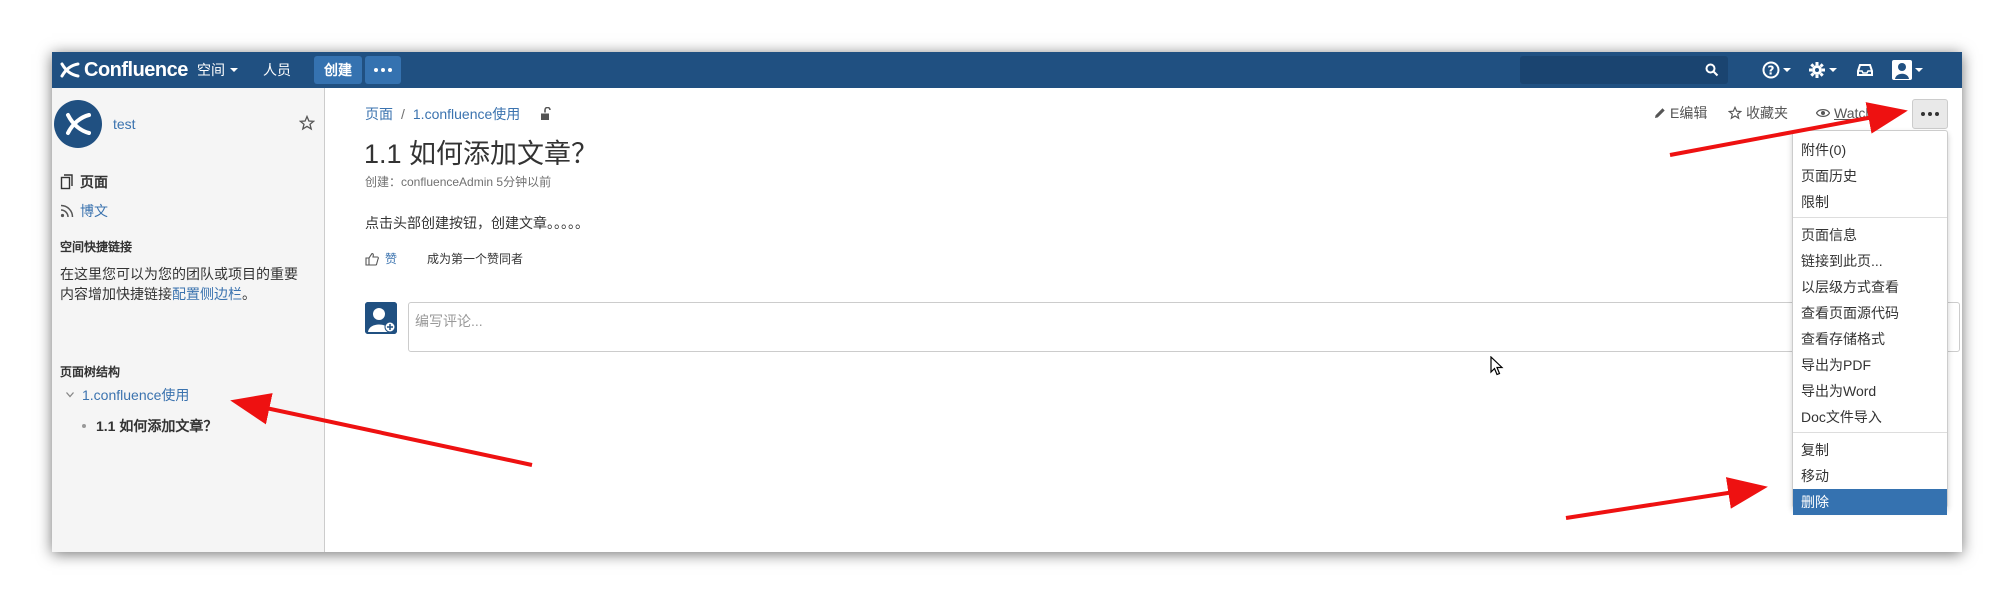 This screenshot has height=604, width=2012. Describe the element at coordinates (1689, 113) in the screenshot. I see `edit-label: E编辑` at that location.